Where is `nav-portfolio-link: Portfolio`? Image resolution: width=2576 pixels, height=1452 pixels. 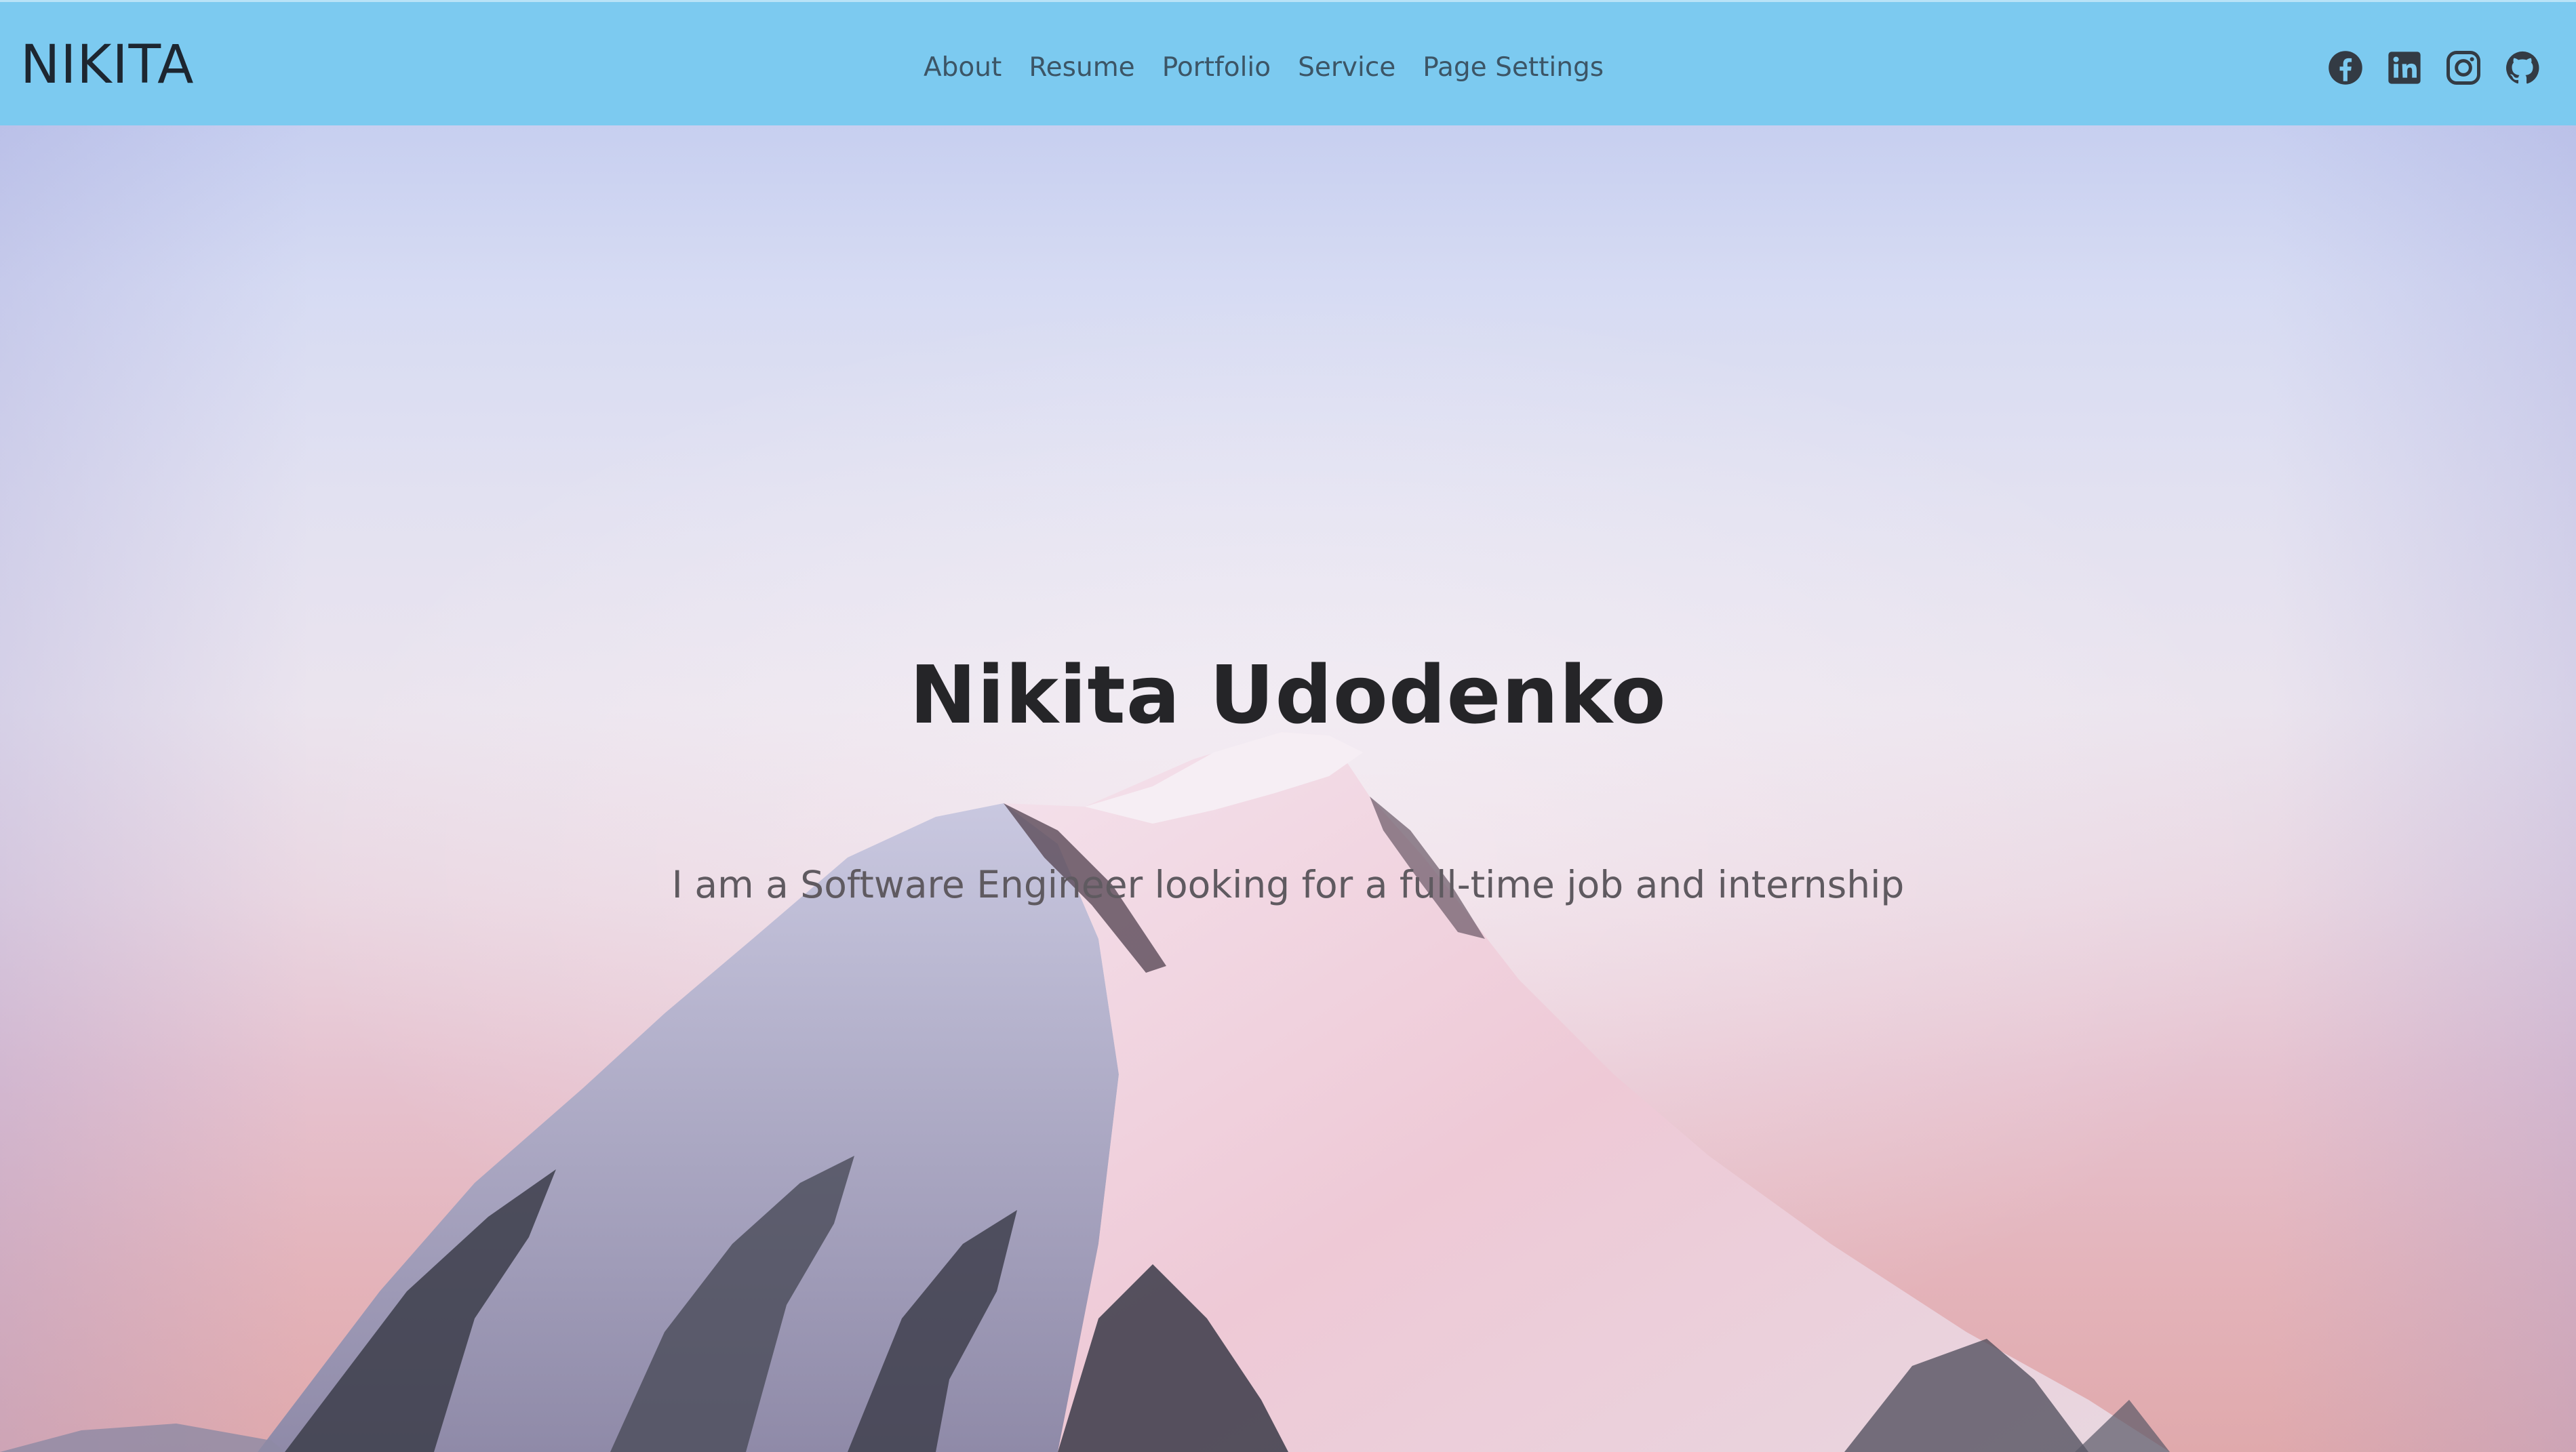 nav-portfolio-link: Portfolio is located at coordinates (1216, 68).